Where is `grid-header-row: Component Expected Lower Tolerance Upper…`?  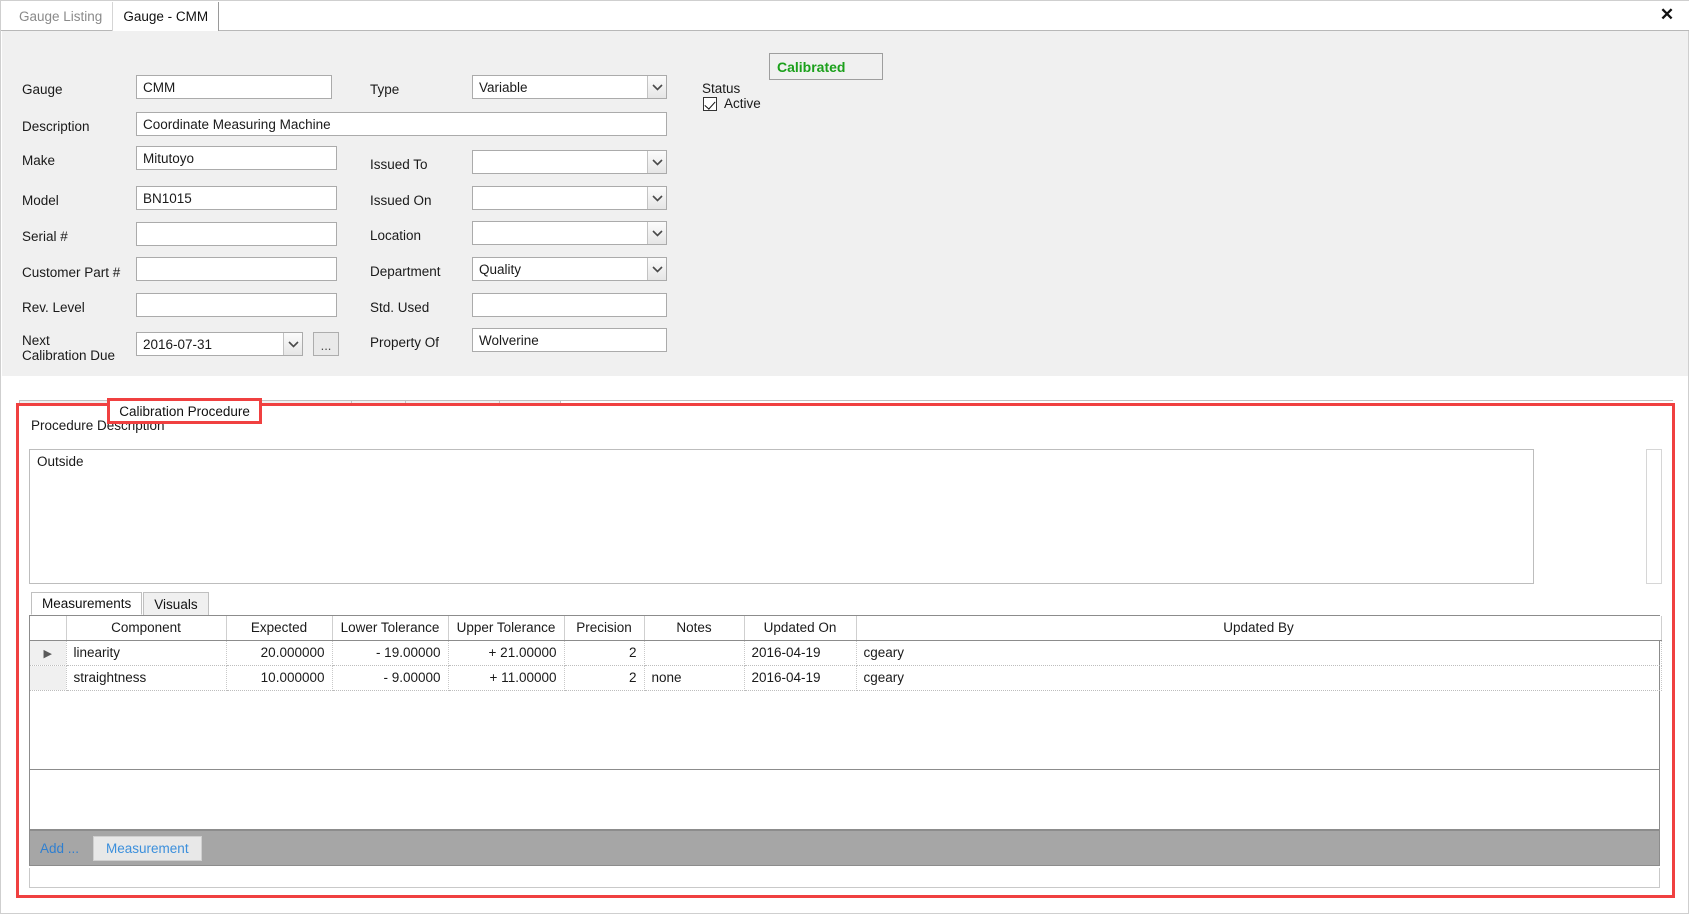
grid-header-row: Component Expected Lower Tolerance Upper… is located at coordinates (846, 628).